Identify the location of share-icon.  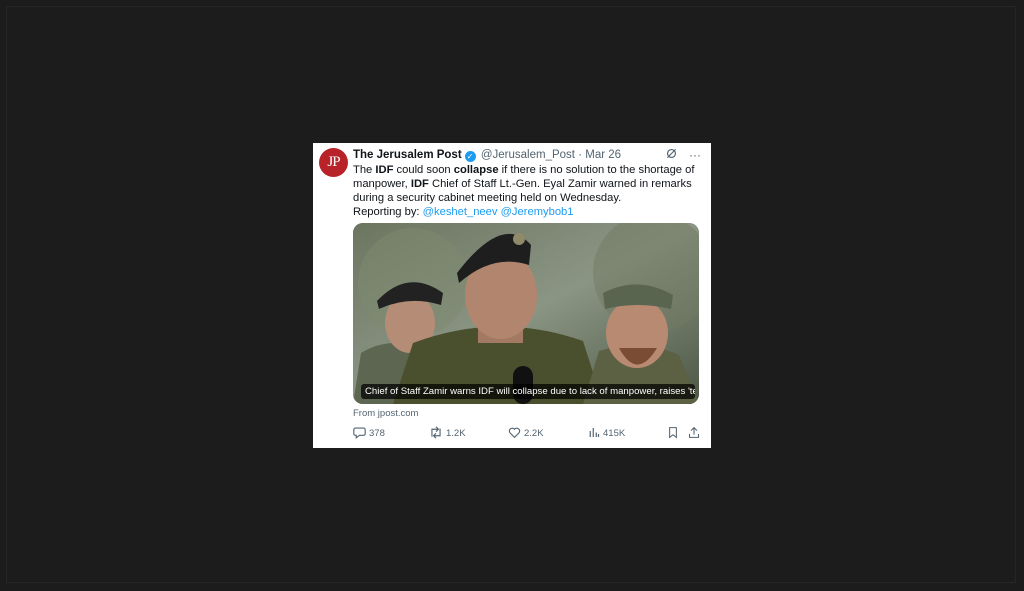
(694, 432).